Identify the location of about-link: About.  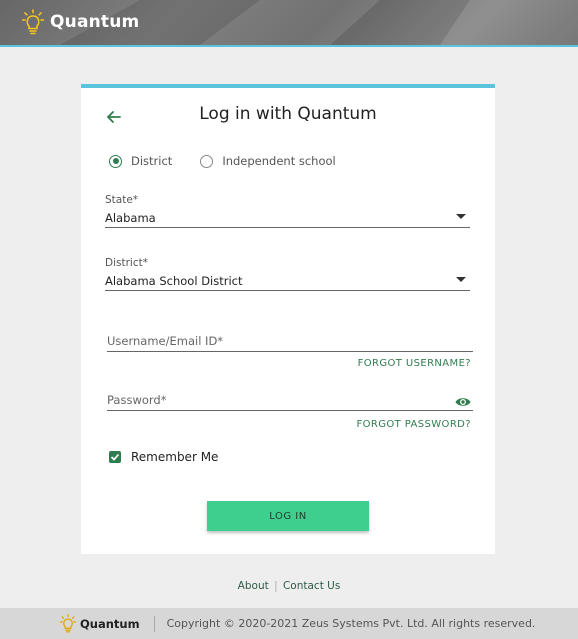
(253, 586).